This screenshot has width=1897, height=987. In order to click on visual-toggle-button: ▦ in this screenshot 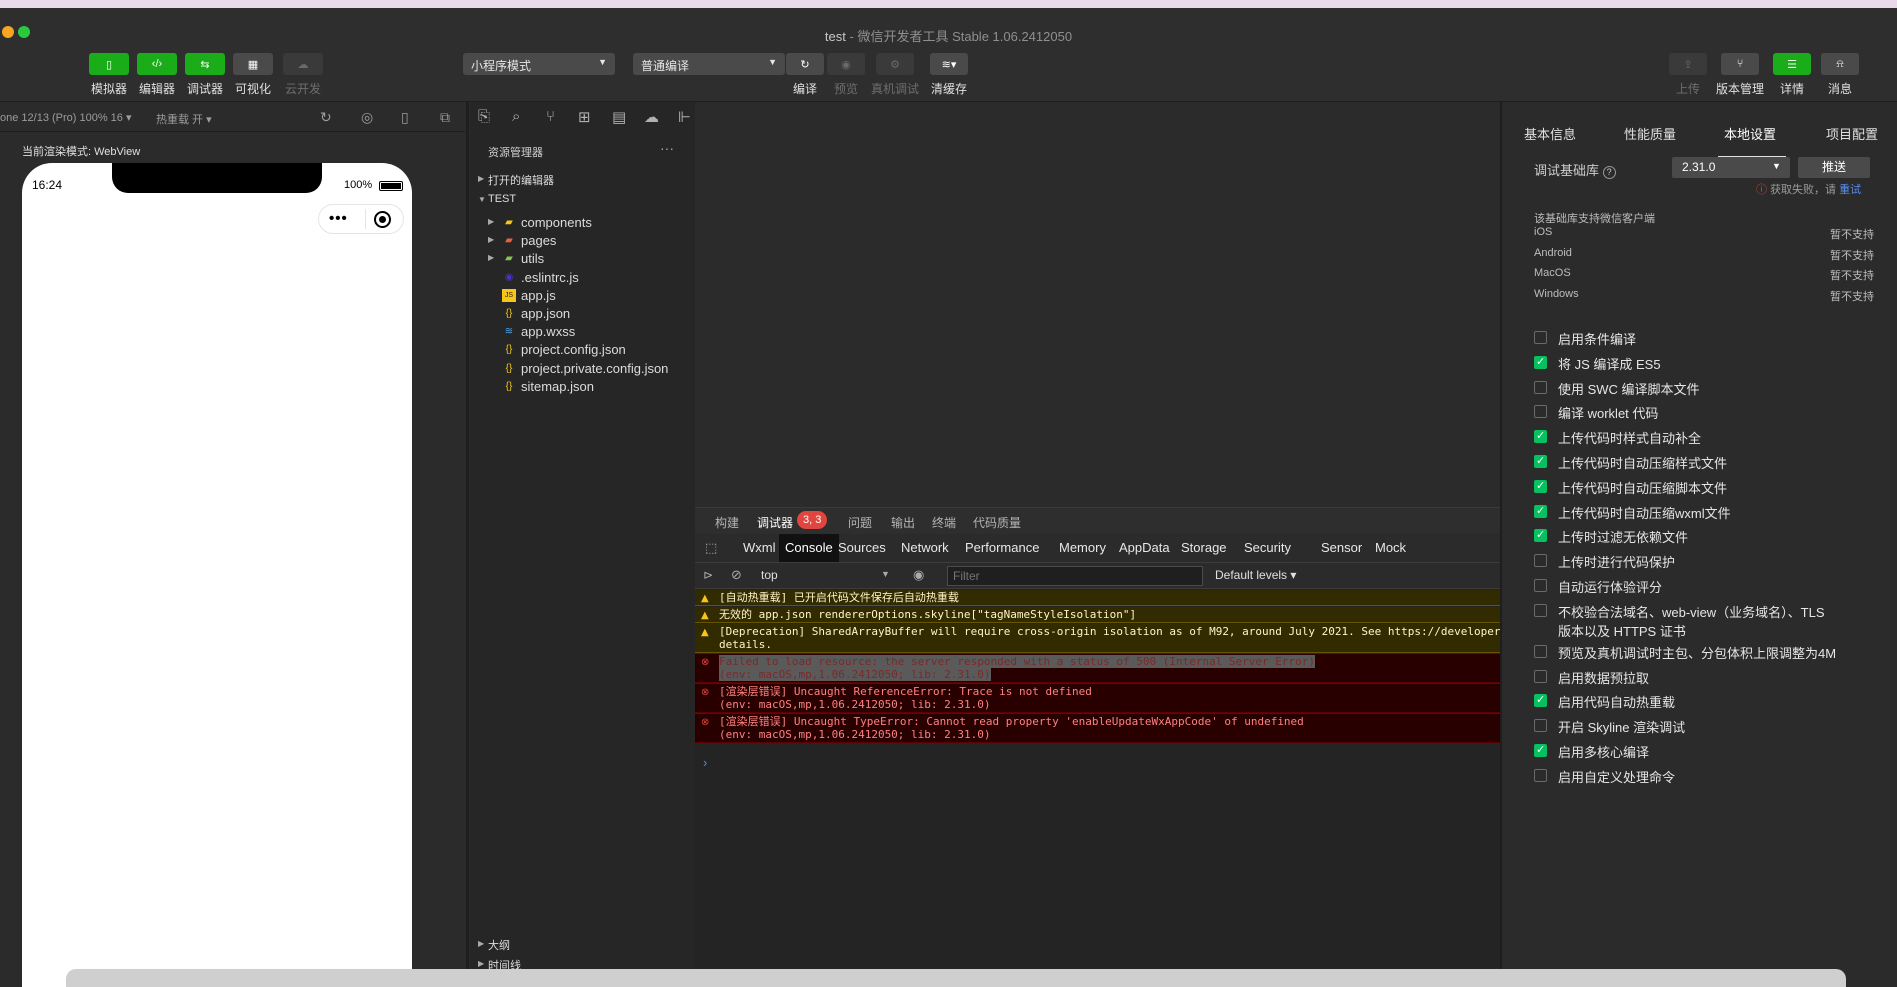, I will do `click(253, 64)`.